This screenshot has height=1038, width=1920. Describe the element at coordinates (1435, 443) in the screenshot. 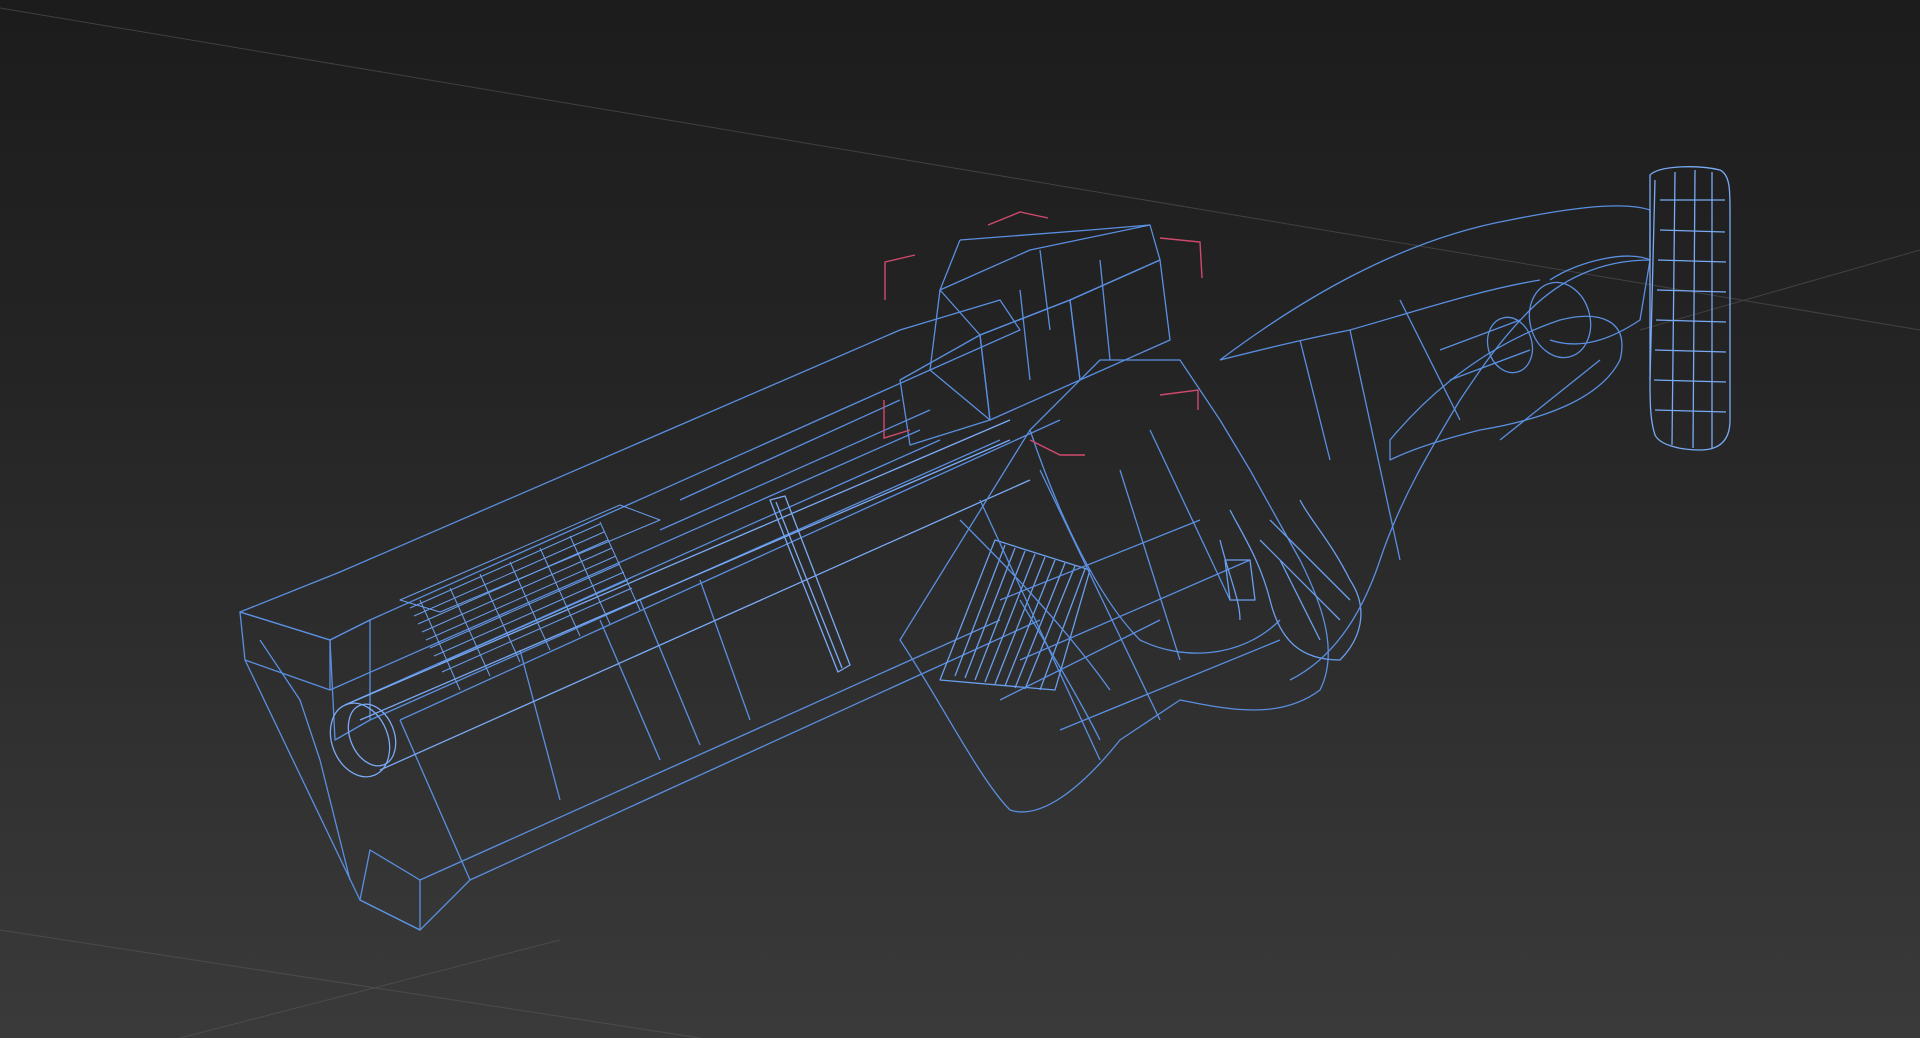

I see `stock` at that location.